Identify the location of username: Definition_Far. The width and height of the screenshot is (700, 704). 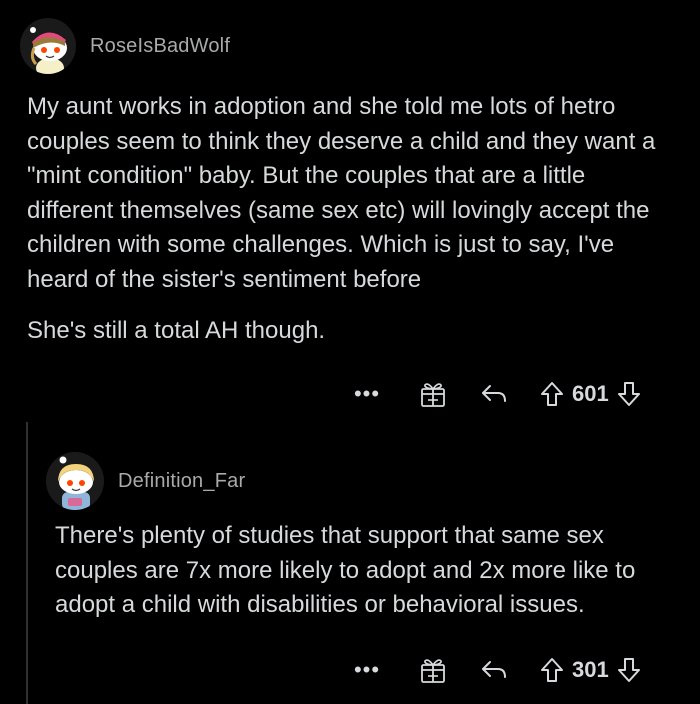
(181, 481).